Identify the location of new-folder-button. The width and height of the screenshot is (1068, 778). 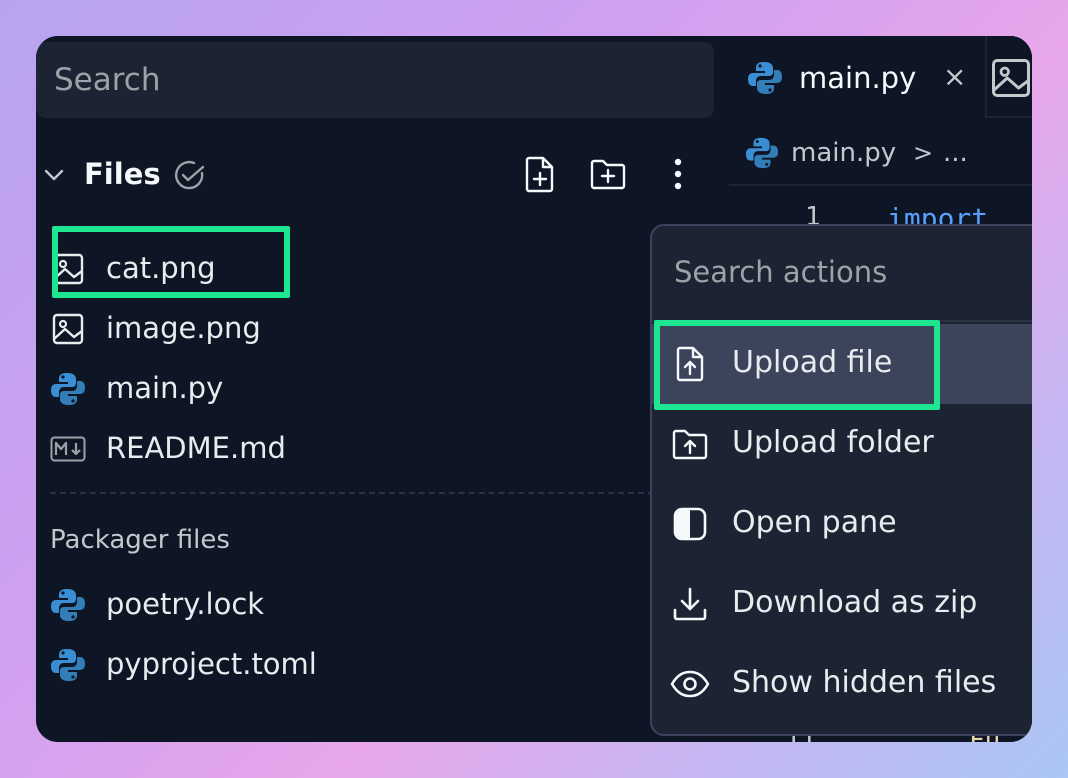
(608, 174).